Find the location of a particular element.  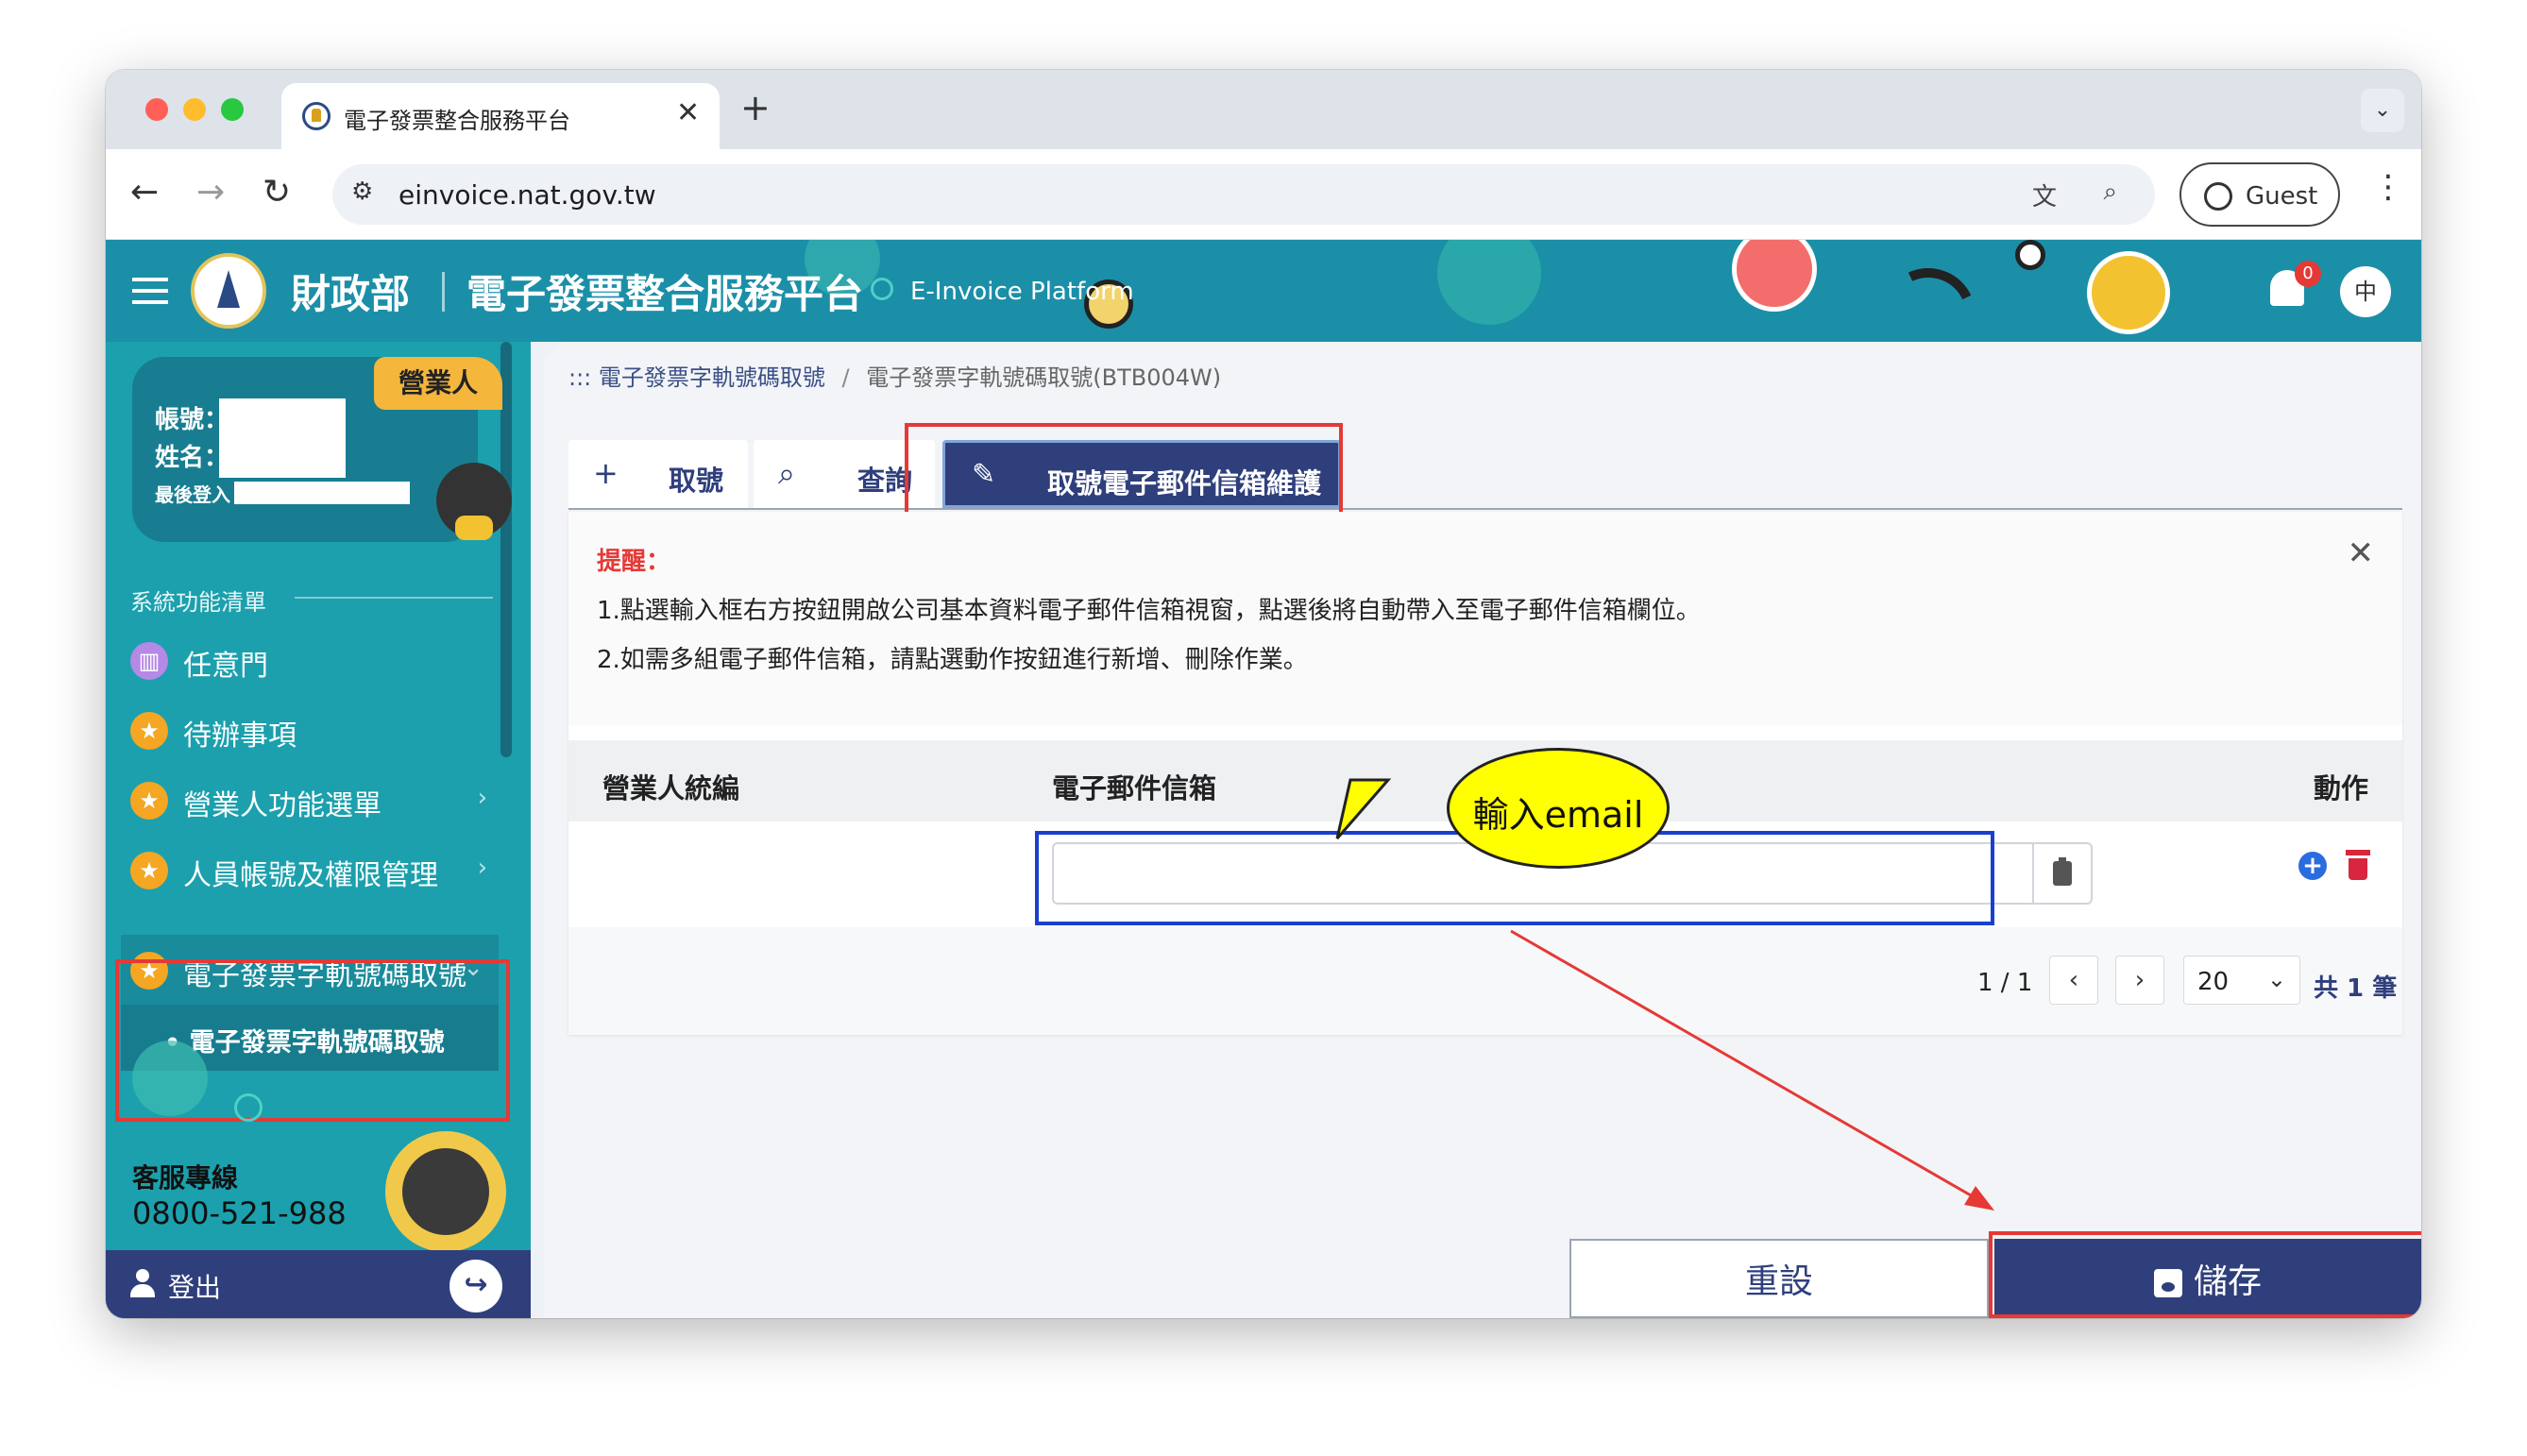

sidebar-item-business-menu: ★ 營業人功能選單 › is located at coordinates (304, 800).